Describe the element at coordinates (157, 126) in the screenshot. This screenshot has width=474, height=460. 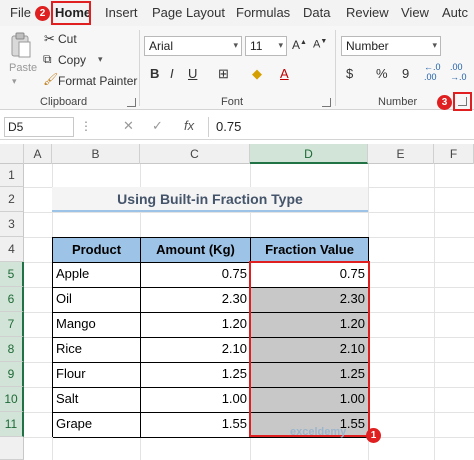
I see `enter-icon: ✓` at that location.